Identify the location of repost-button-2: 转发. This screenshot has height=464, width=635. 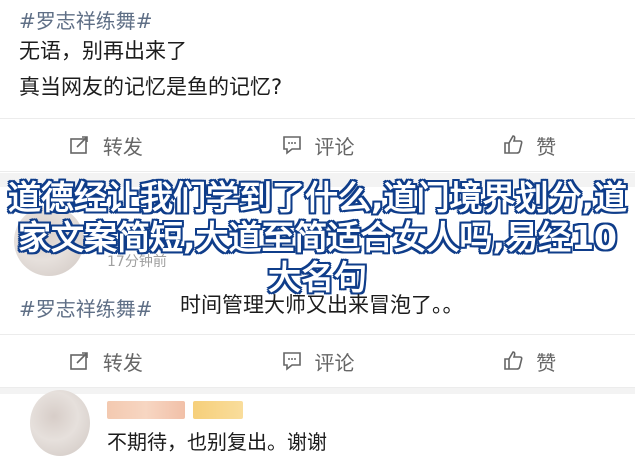
(106, 361).